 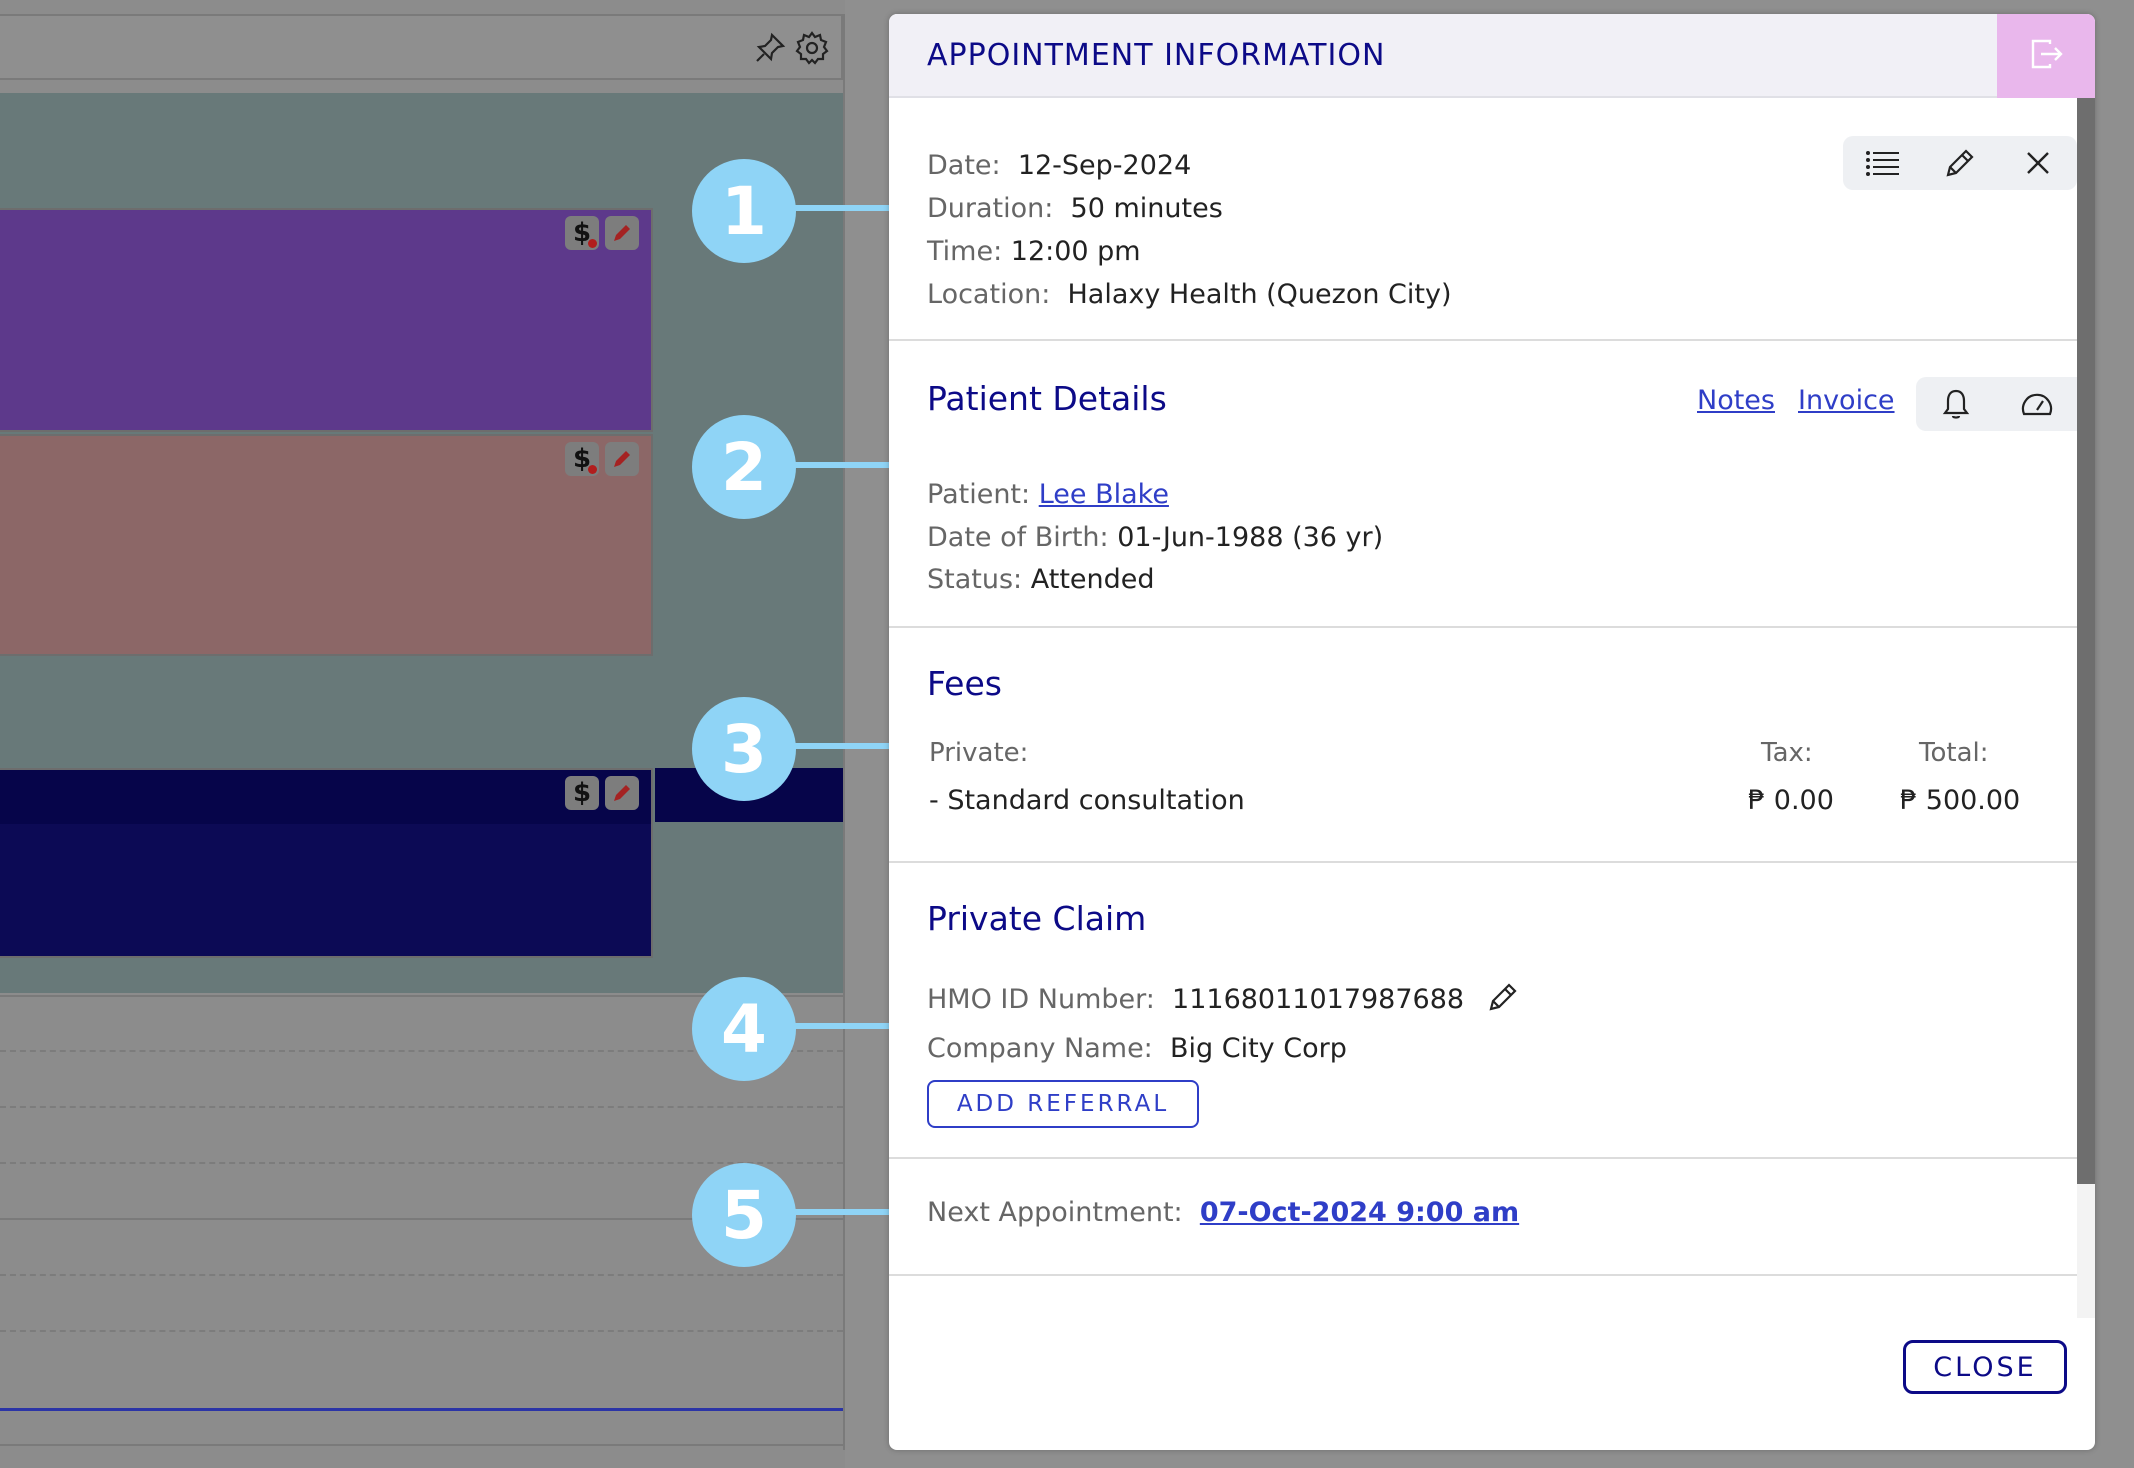 What do you see at coordinates (1736, 400) in the screenshot?
I see `notes-link: Notes` at bounding box center [1736, 400].